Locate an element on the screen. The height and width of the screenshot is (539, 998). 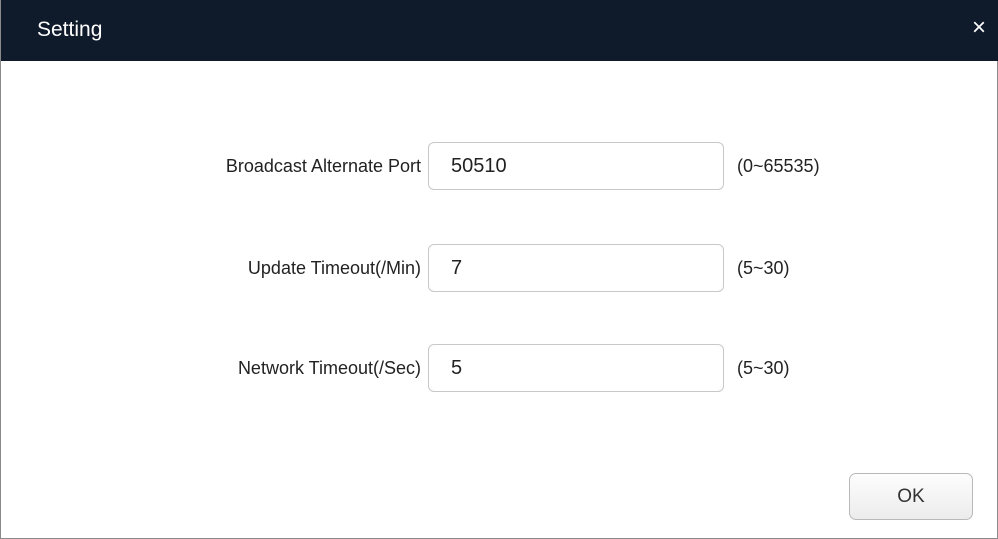
update-timeout-label: Update Timeout(/Min) is located at coordinates (334, 268).